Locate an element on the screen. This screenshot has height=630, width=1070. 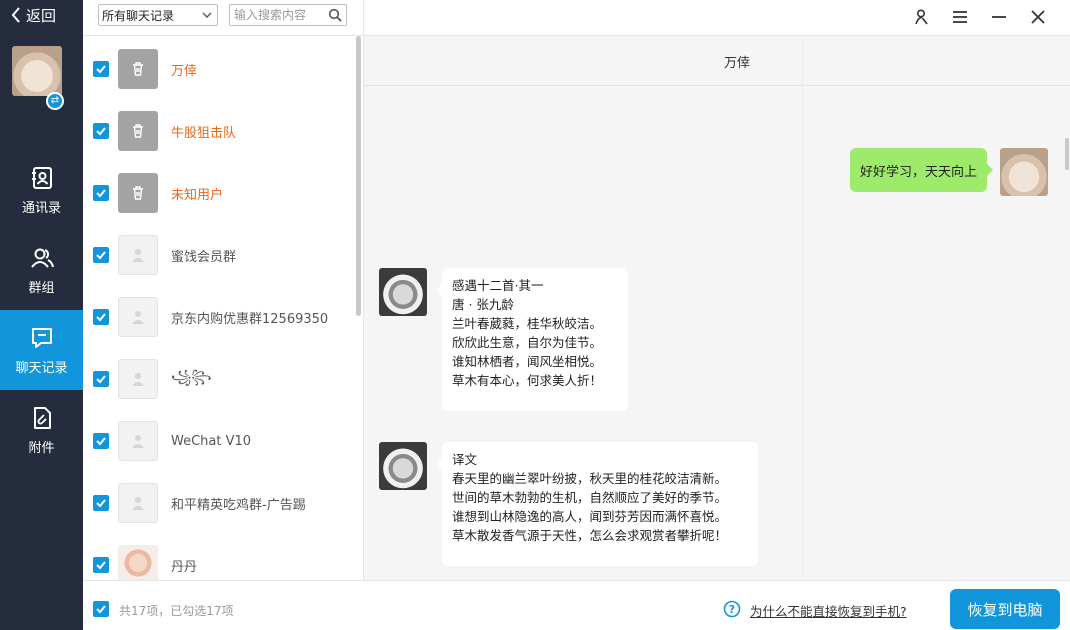
back-label: 返回 is located at coordinates (41, 15).